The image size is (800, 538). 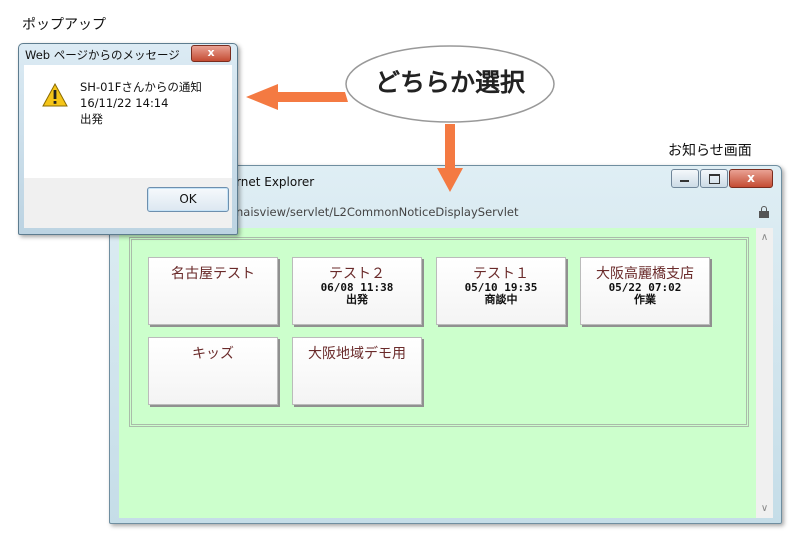 I want to click on arrow-to-notice, so click(x=450, y=158).